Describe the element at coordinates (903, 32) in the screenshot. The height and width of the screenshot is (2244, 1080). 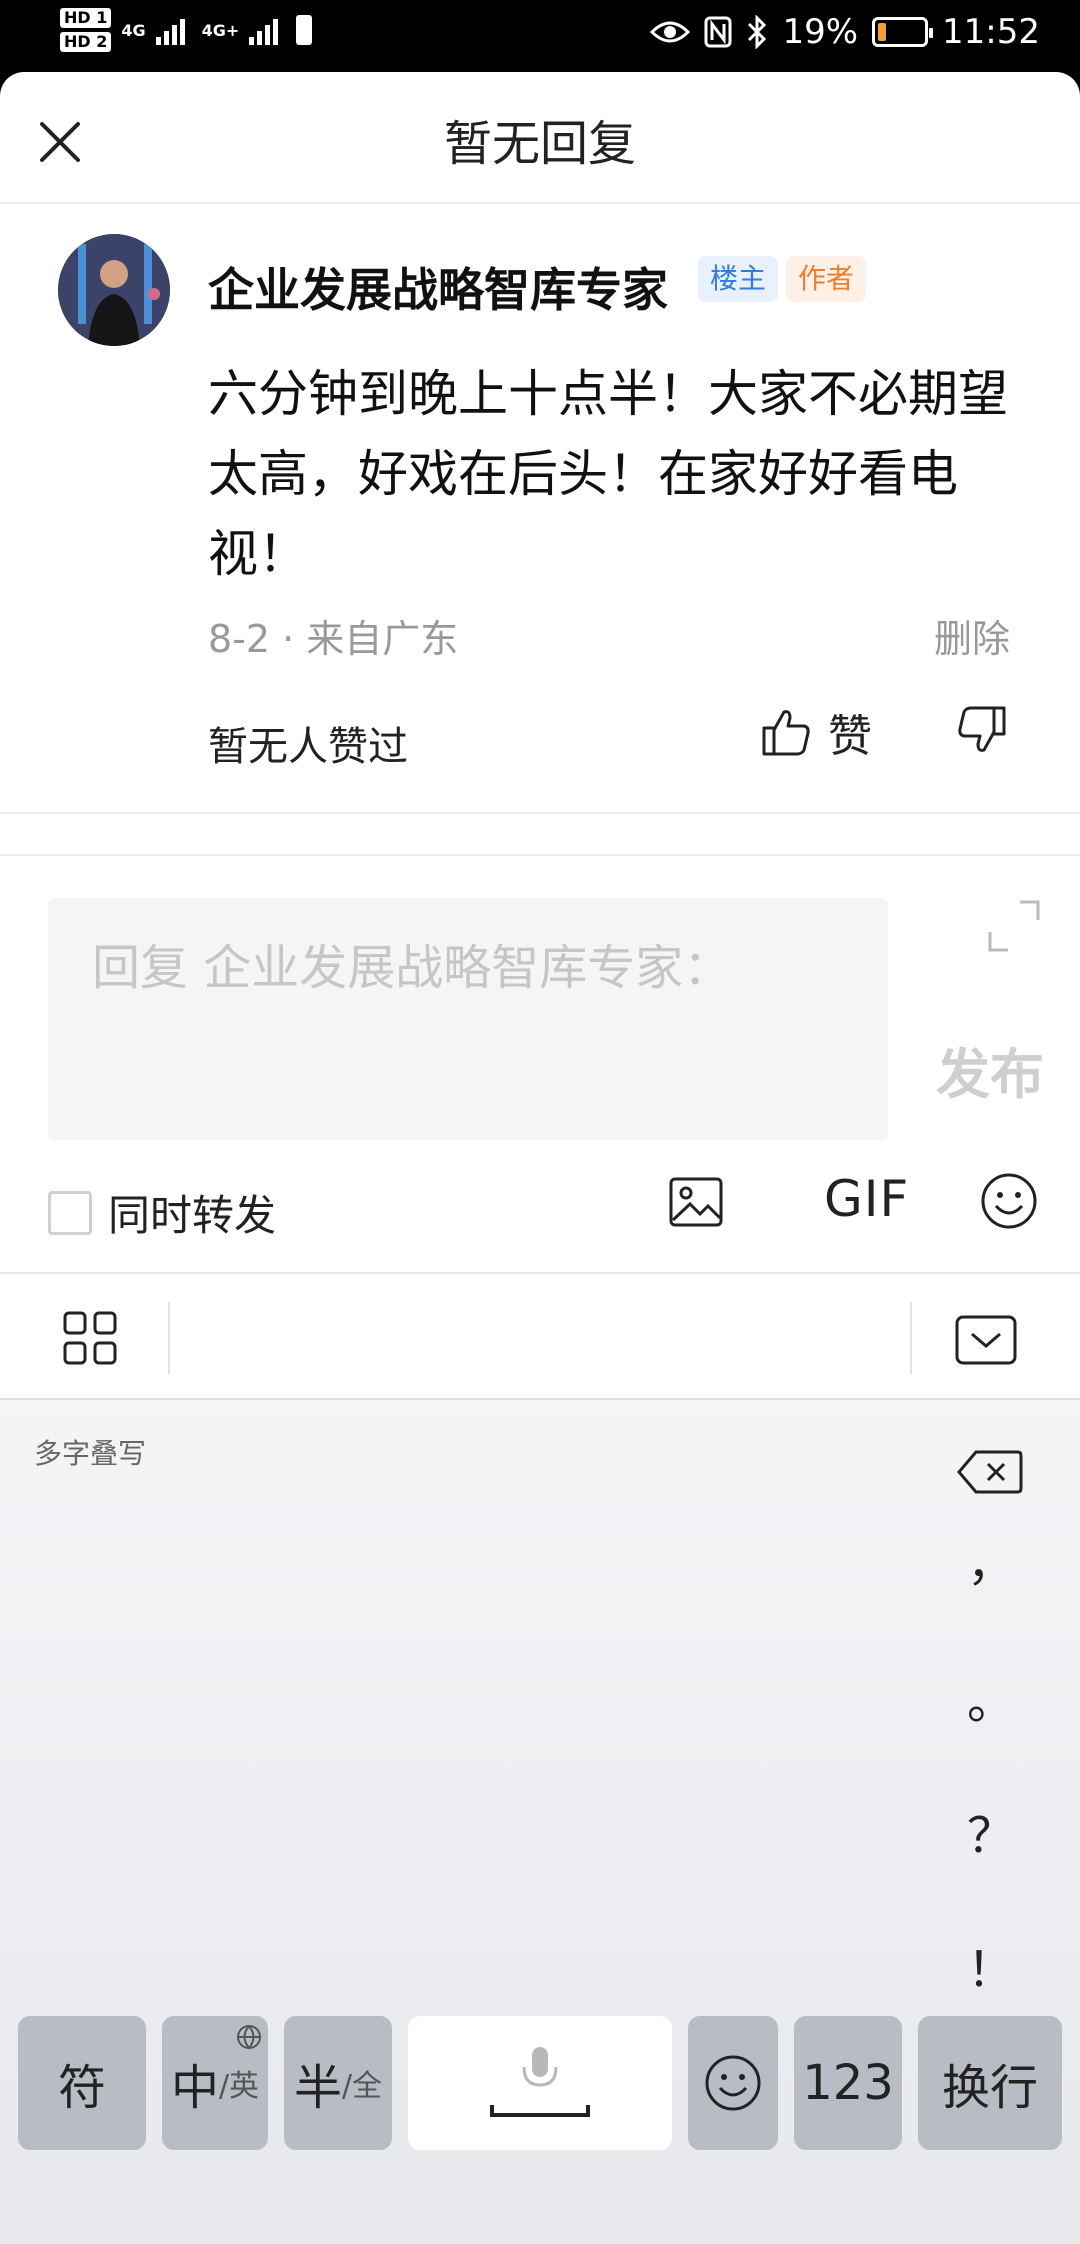
I see `battery-icon` at that location.